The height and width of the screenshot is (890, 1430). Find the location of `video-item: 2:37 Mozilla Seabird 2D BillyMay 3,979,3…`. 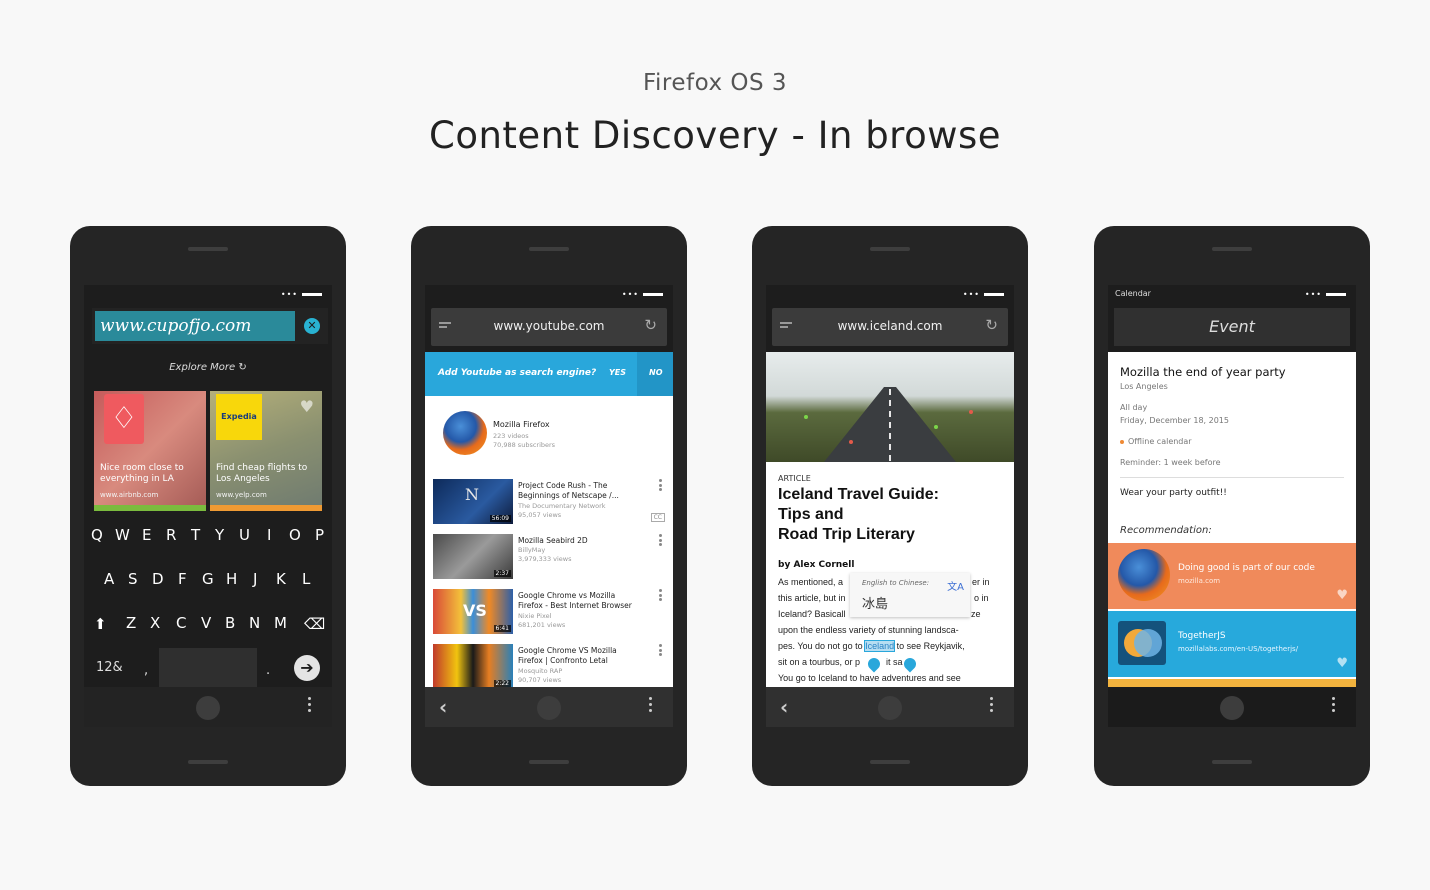

video-item: 2:37 Mozilla Seabird 2D BillyMay 3,979,3… is located at coordinates (551, 557).